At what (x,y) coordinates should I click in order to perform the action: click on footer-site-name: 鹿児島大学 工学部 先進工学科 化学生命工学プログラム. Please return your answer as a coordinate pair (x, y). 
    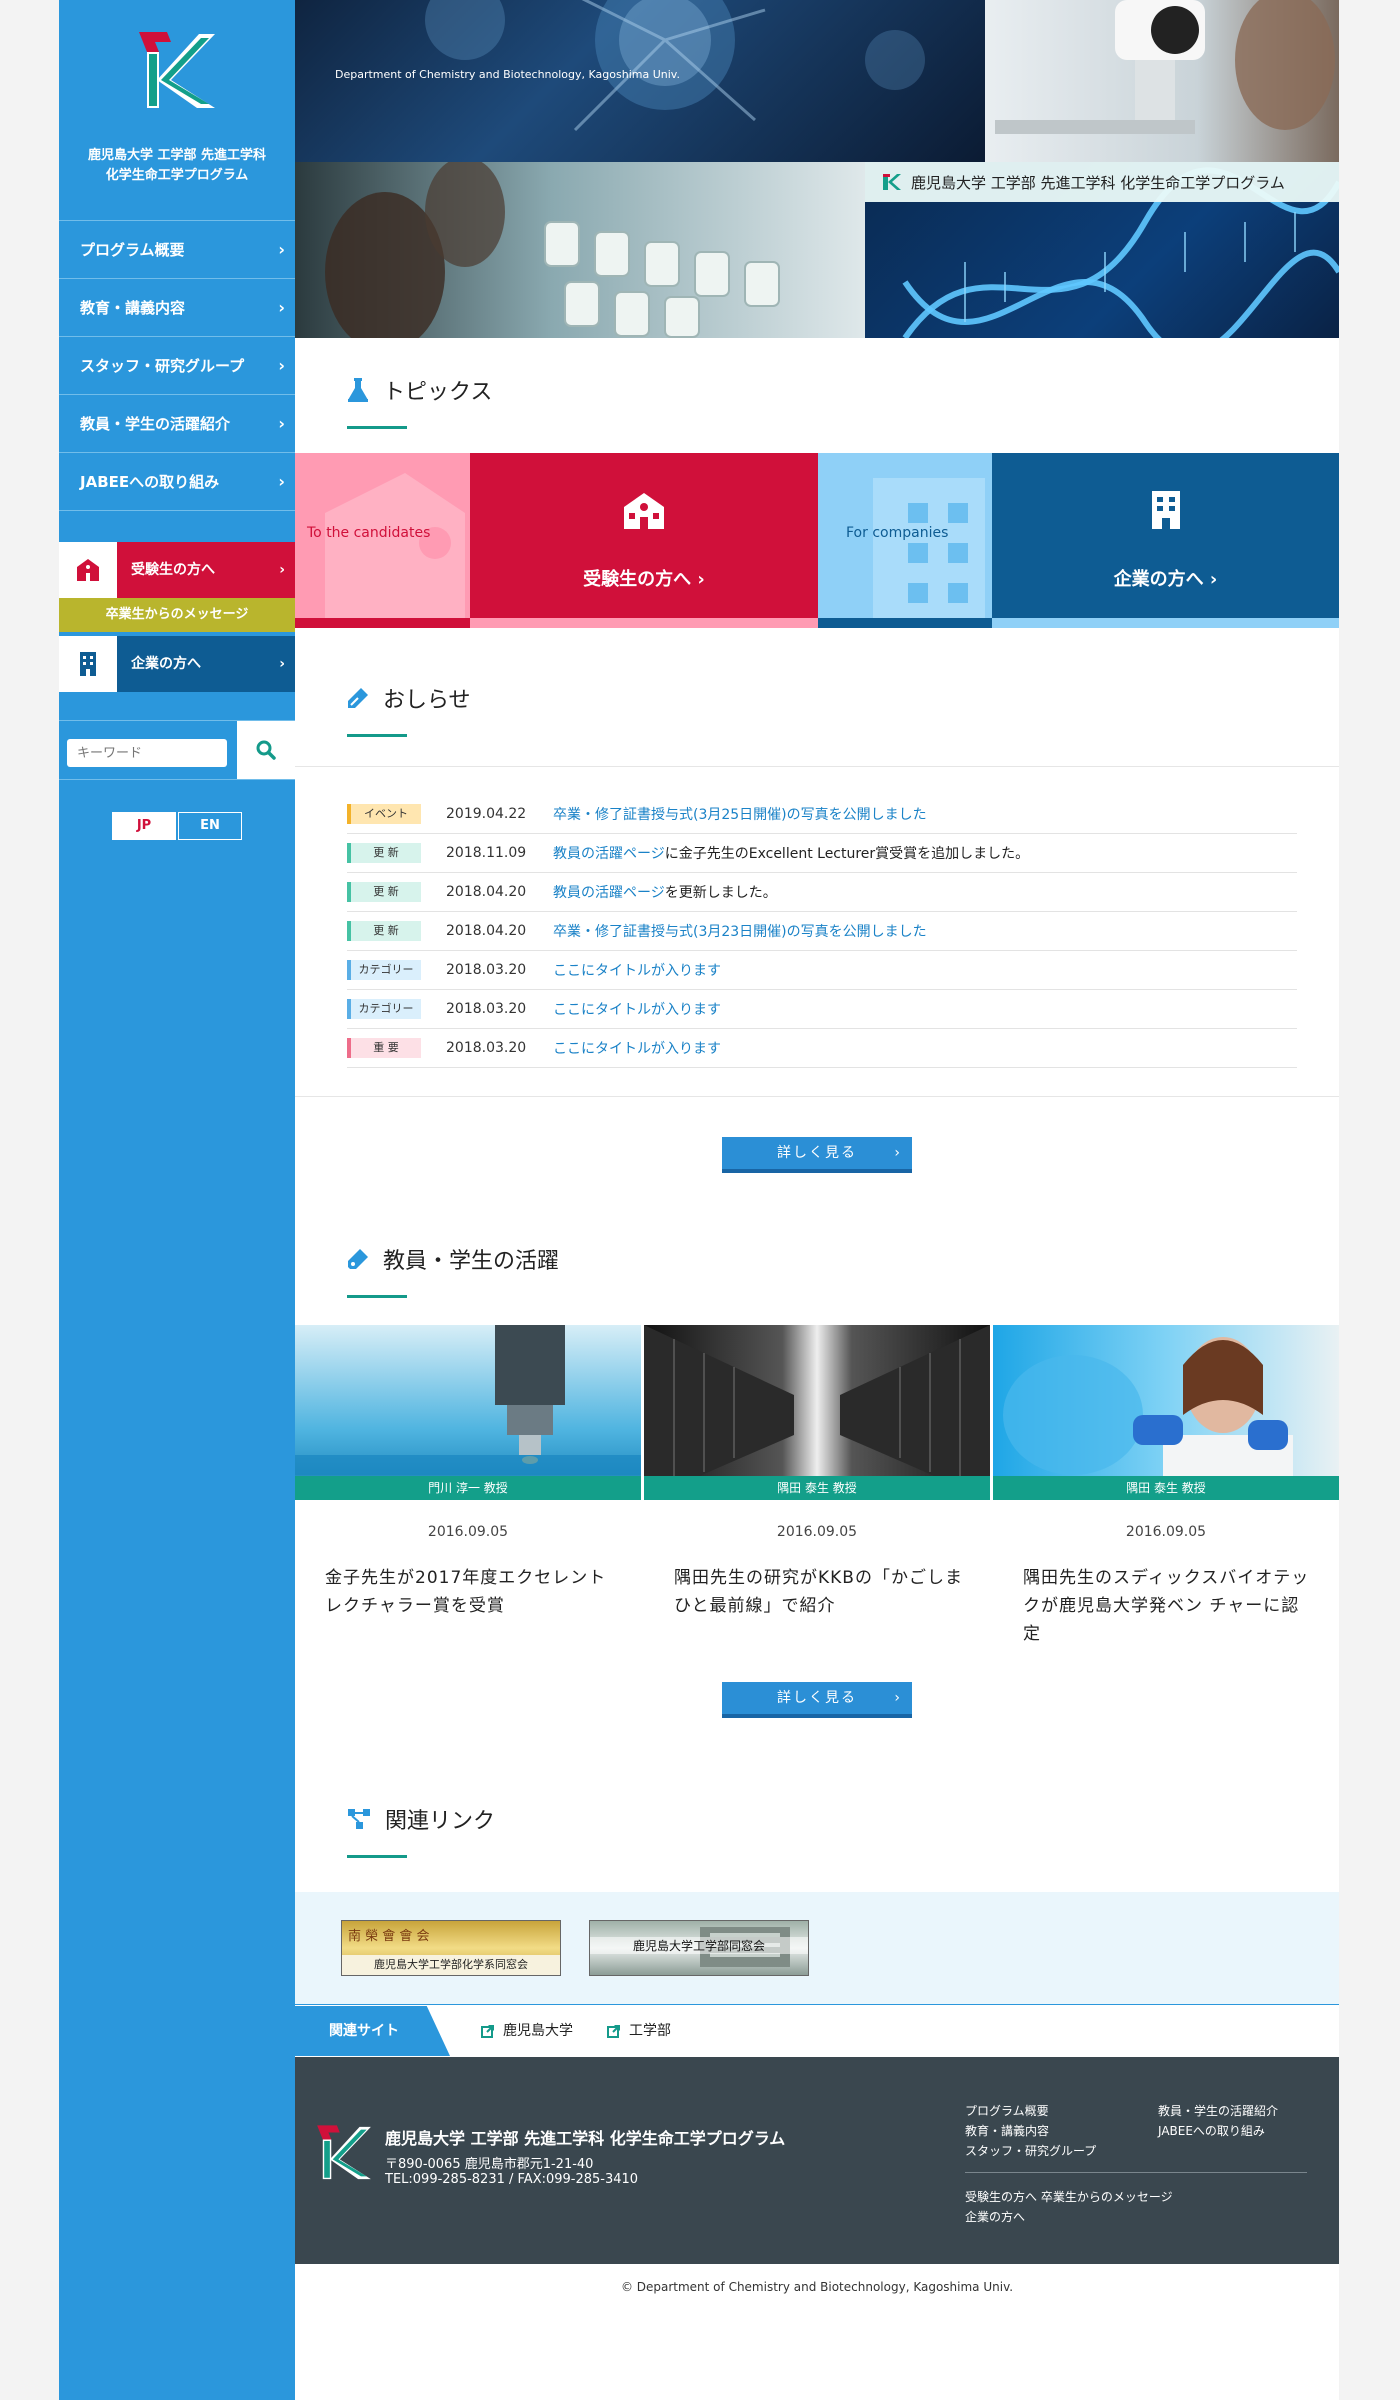
    Looking at the image, I should click on (585, 2138).